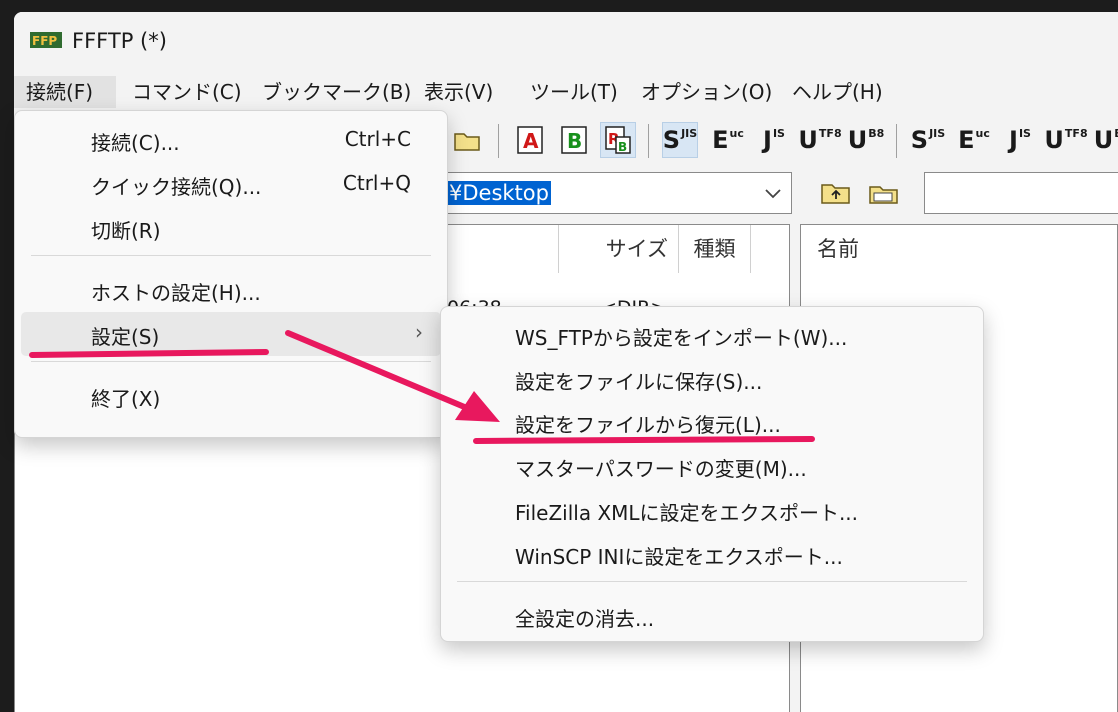 This screenshot has height=712, width=1118. Describe the element at coordinates (119, 41) in the screenshot. I see `window-title: FFFTP (*)` at that location.